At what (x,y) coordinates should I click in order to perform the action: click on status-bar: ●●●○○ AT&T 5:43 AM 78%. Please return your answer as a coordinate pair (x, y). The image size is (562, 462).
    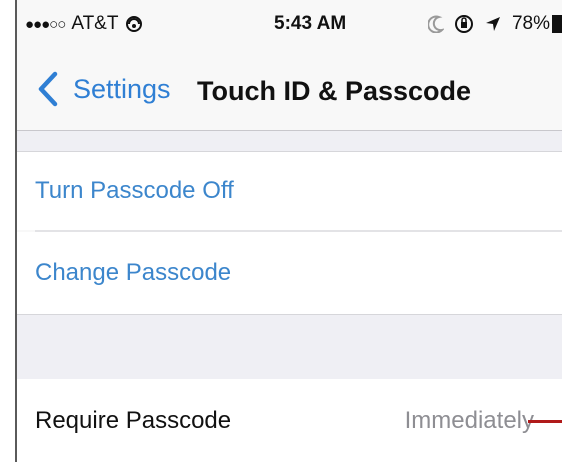
    Looking at the image, I should click on (289, 25).